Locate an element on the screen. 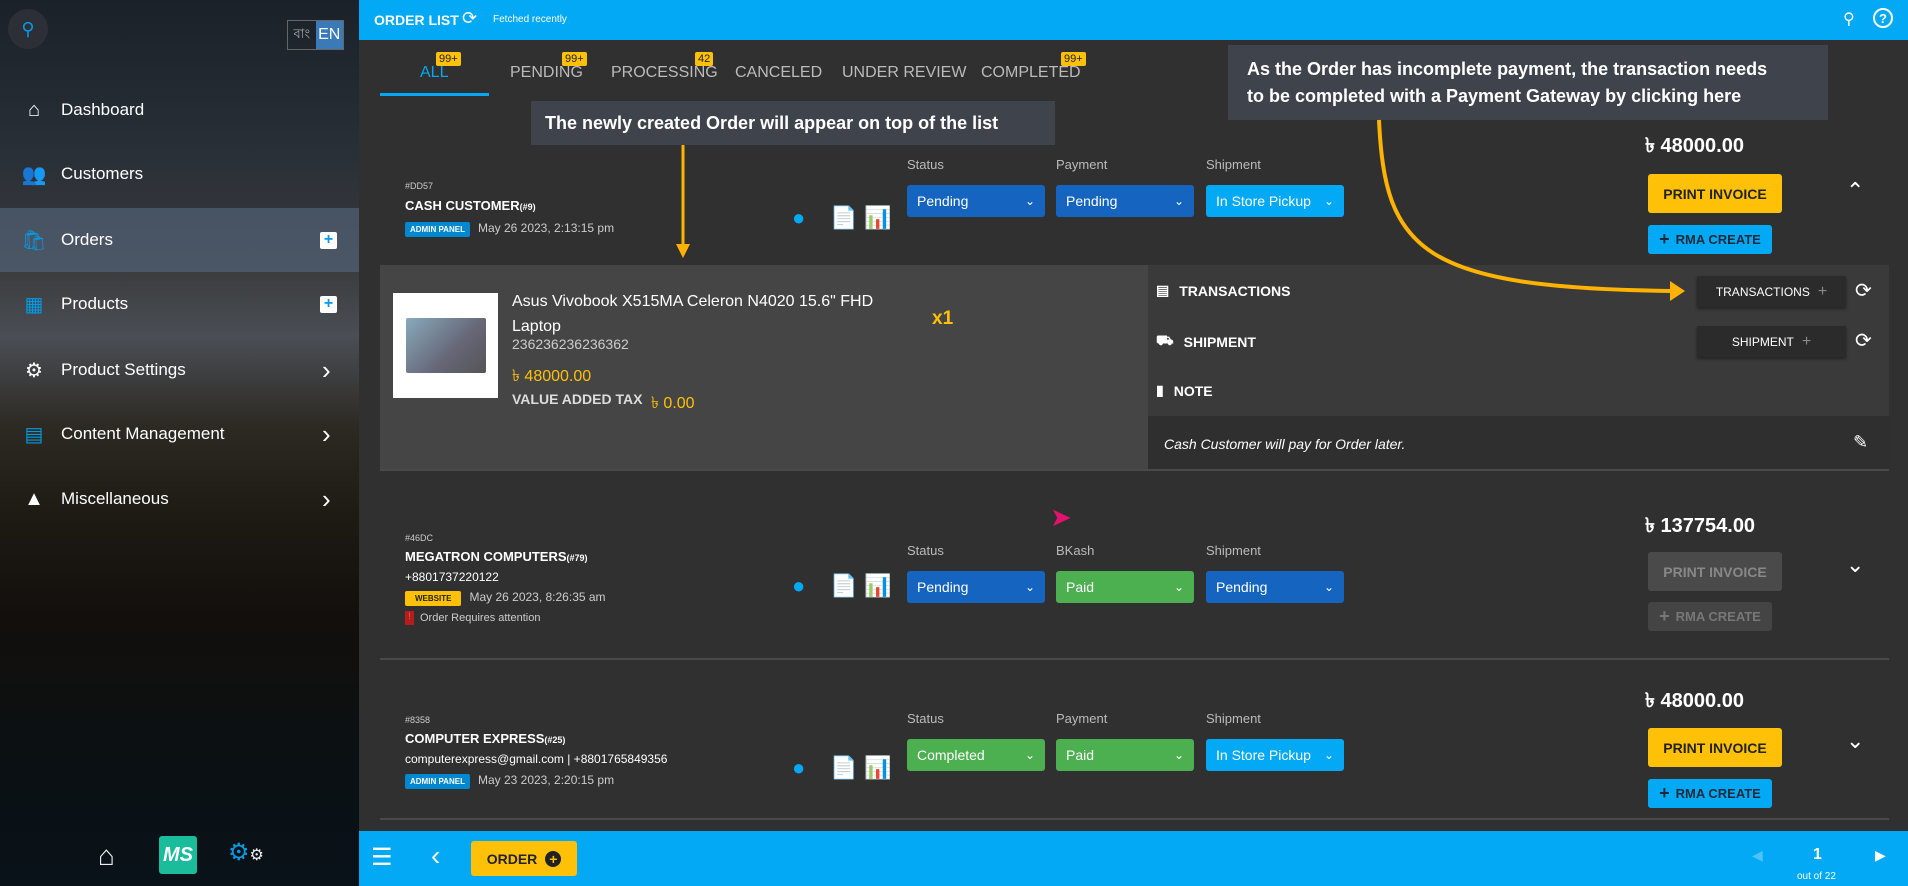 The image size is (1908, 886). arrow-curve is located at coordinates (1525, 206).